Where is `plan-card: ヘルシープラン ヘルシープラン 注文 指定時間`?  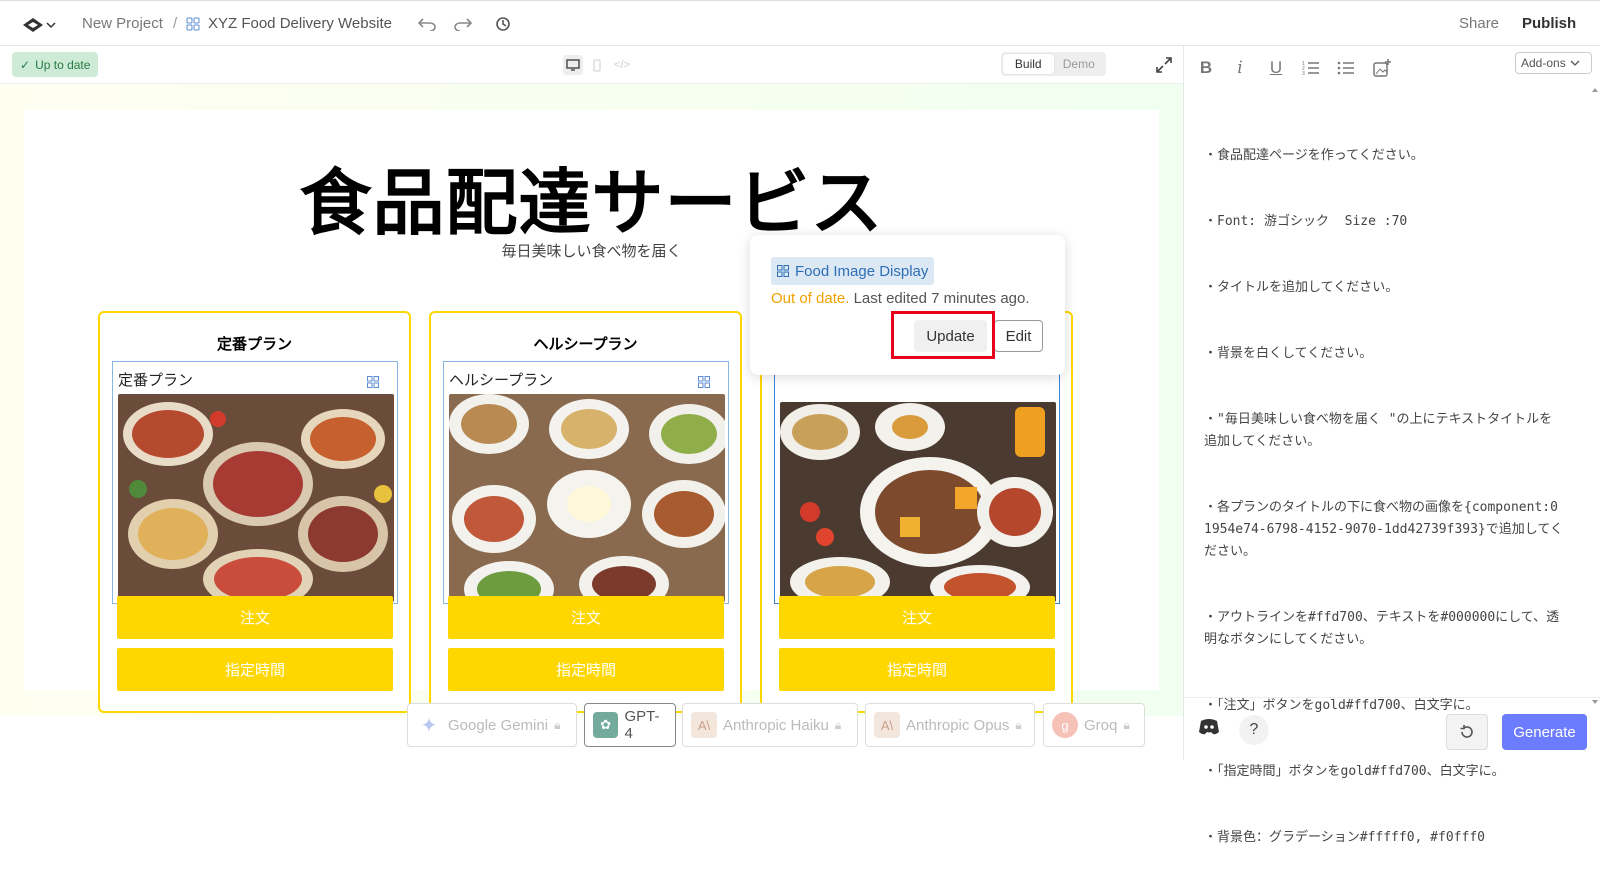 plan-card: ヘルシープラン ヘルシープラン 注文 指定時間 is located at coordinates (585, 512).